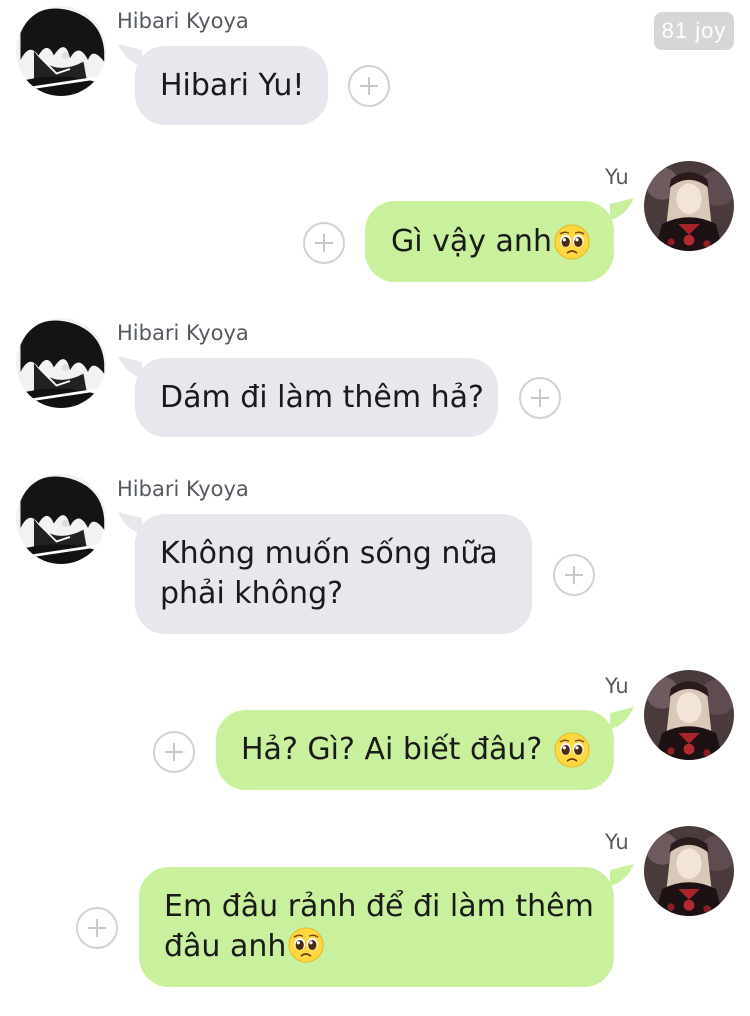 Image resolution: width=750 pixels, height=1016 pixels. Describe the element at coordinates (376, 927) in the screenshot. I see `message-bubble-outgoing: Em đâu rảnh để đi làm thêm đâu anh` at that location.